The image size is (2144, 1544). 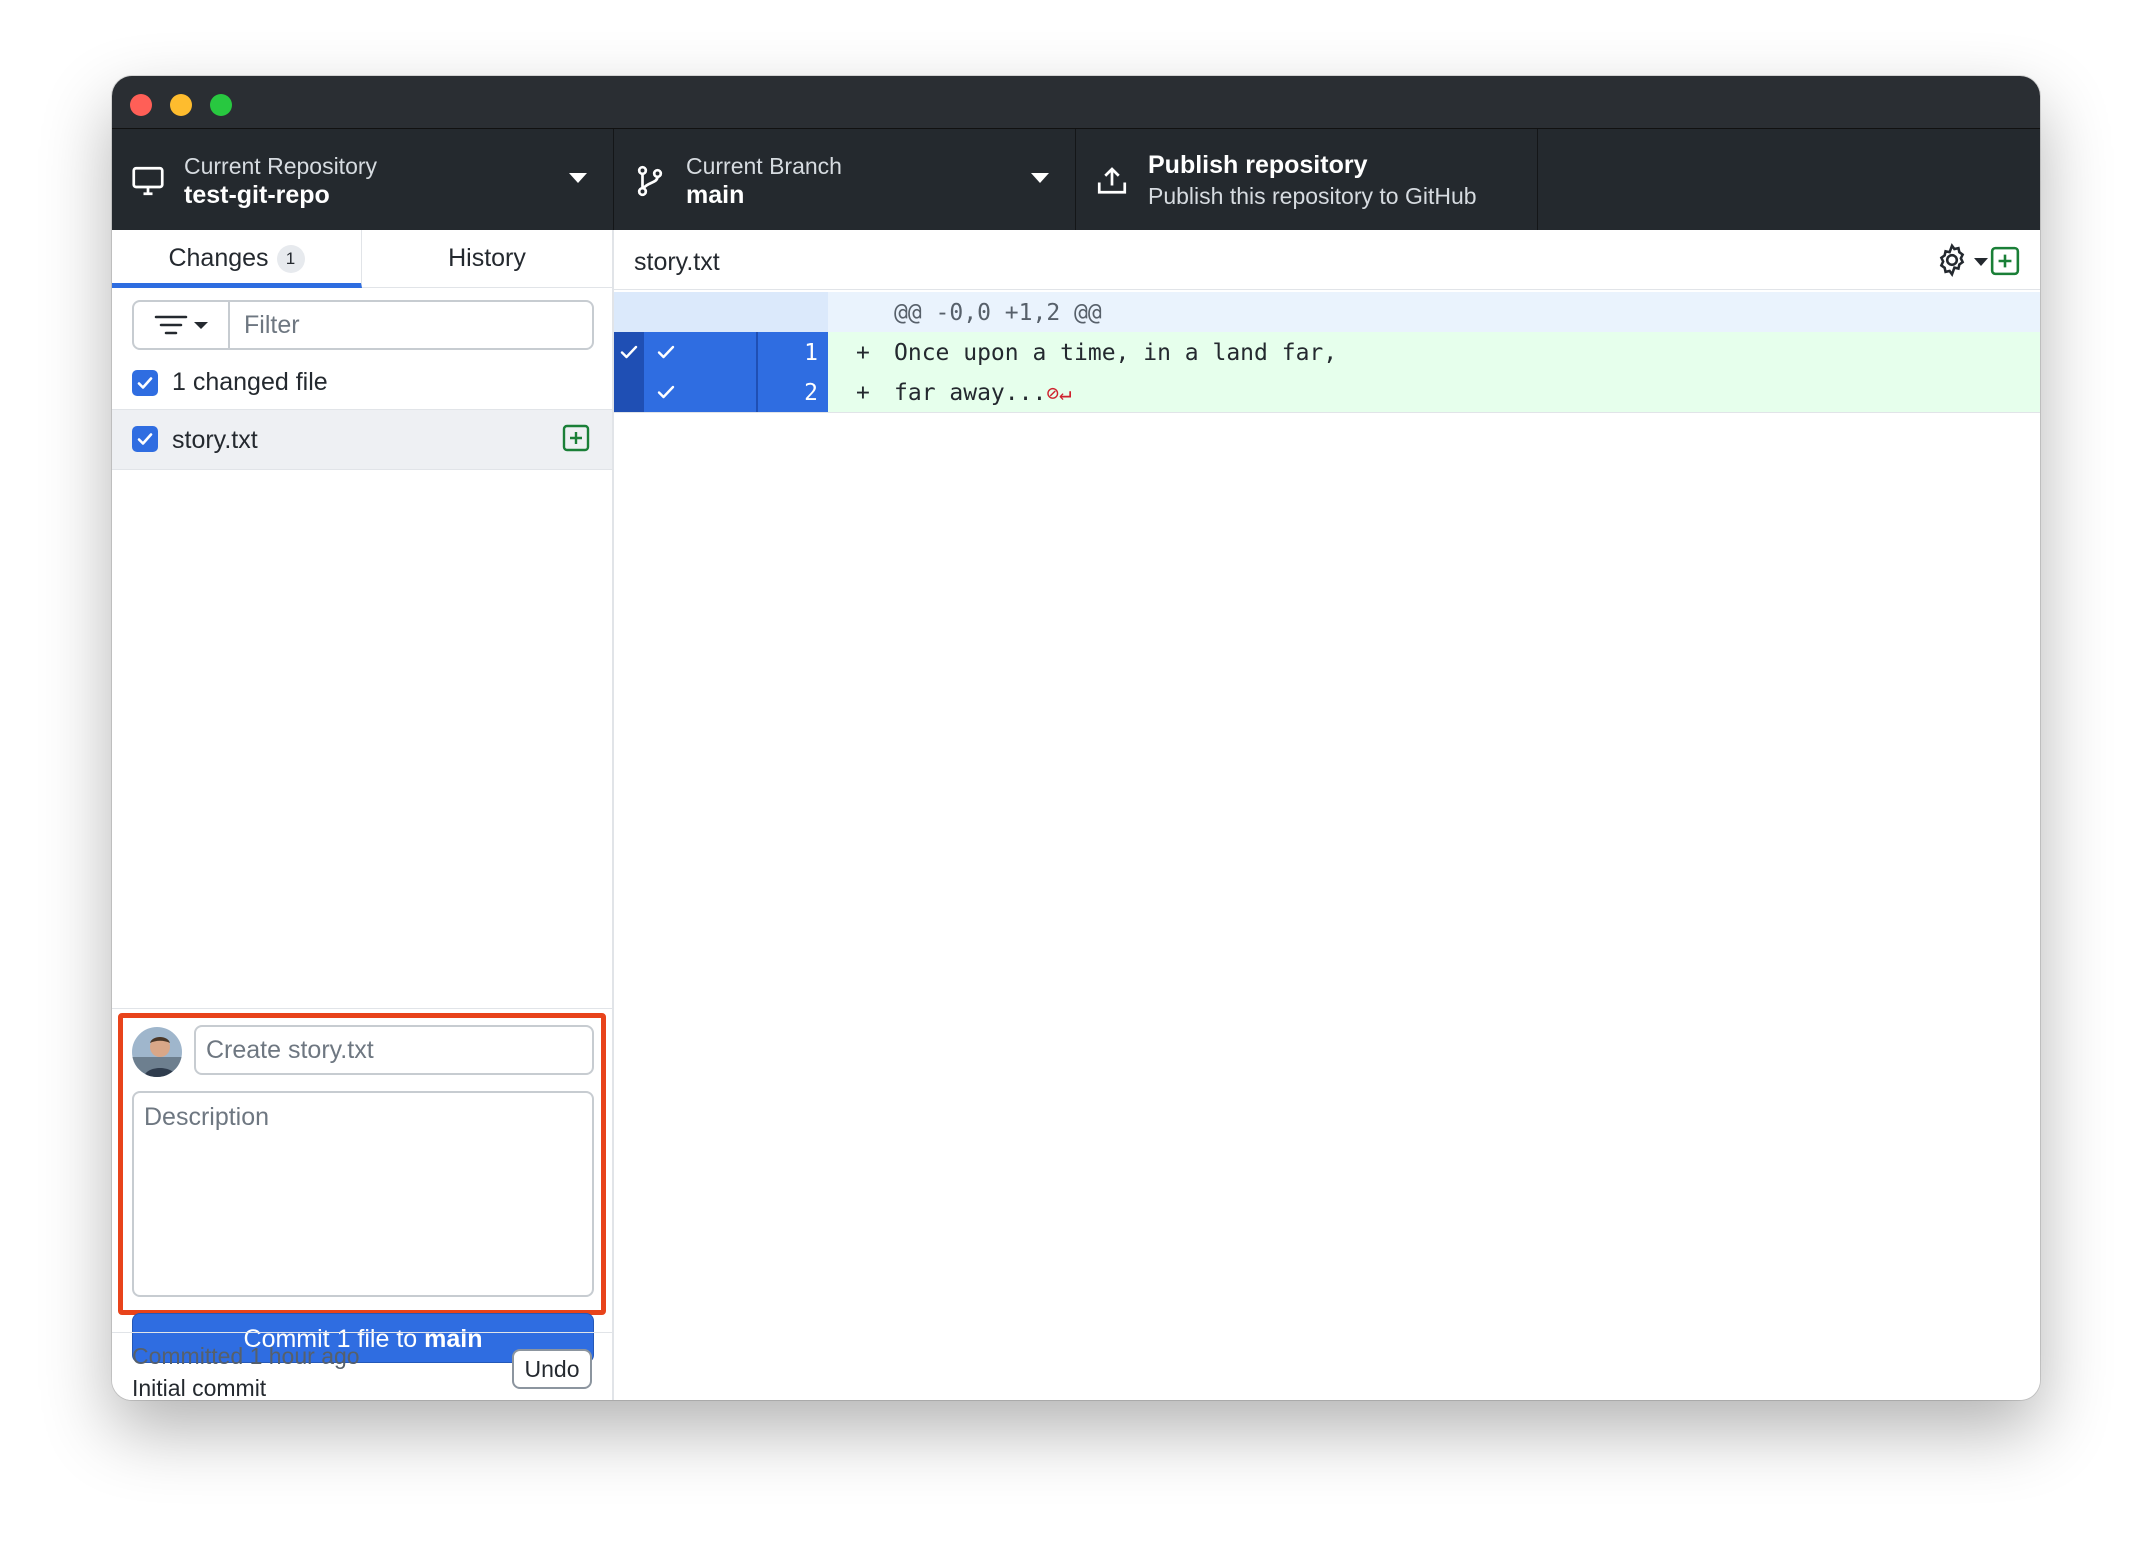 What do you see at coordinates (811, 393) in the screenshot?
I see `line-number: 2` at bounding box center [811, 393].